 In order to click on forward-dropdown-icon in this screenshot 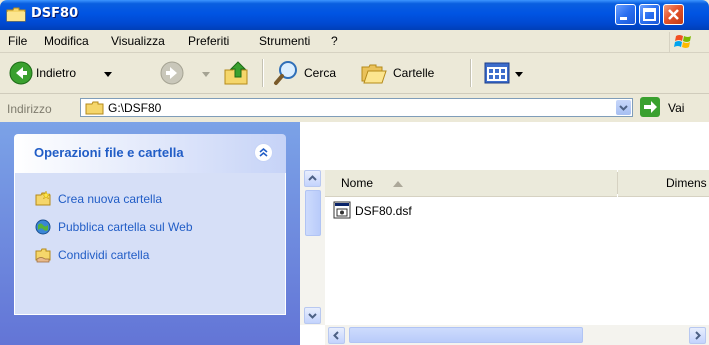, I will do `click(206, 74)`.